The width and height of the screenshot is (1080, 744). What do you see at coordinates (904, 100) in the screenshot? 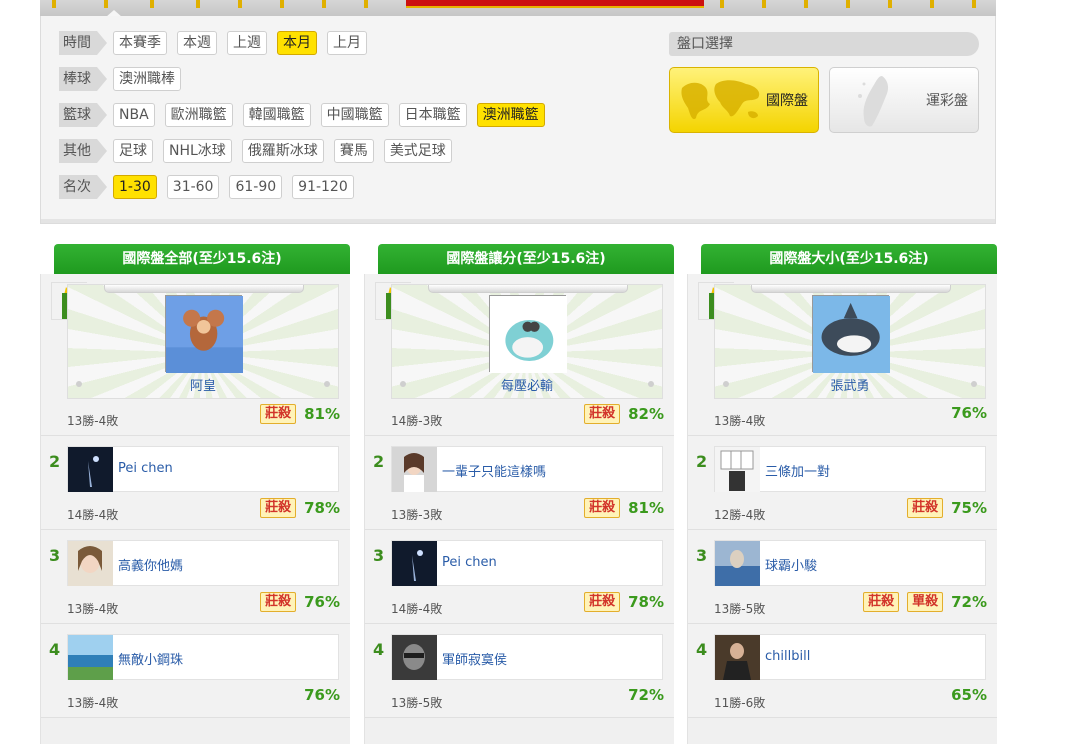
I see `taiwan-lottery-odds-button: 運彩盤` at bounding box center [904, 100].